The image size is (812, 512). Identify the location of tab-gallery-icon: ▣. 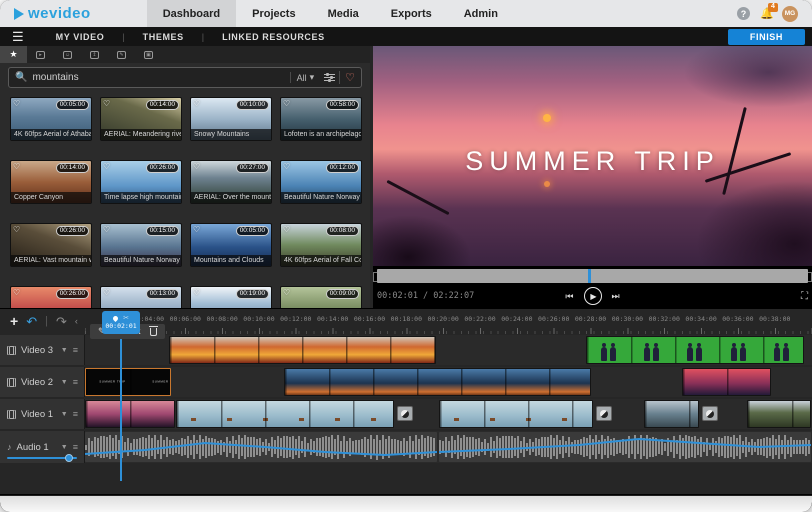
(148, 54).